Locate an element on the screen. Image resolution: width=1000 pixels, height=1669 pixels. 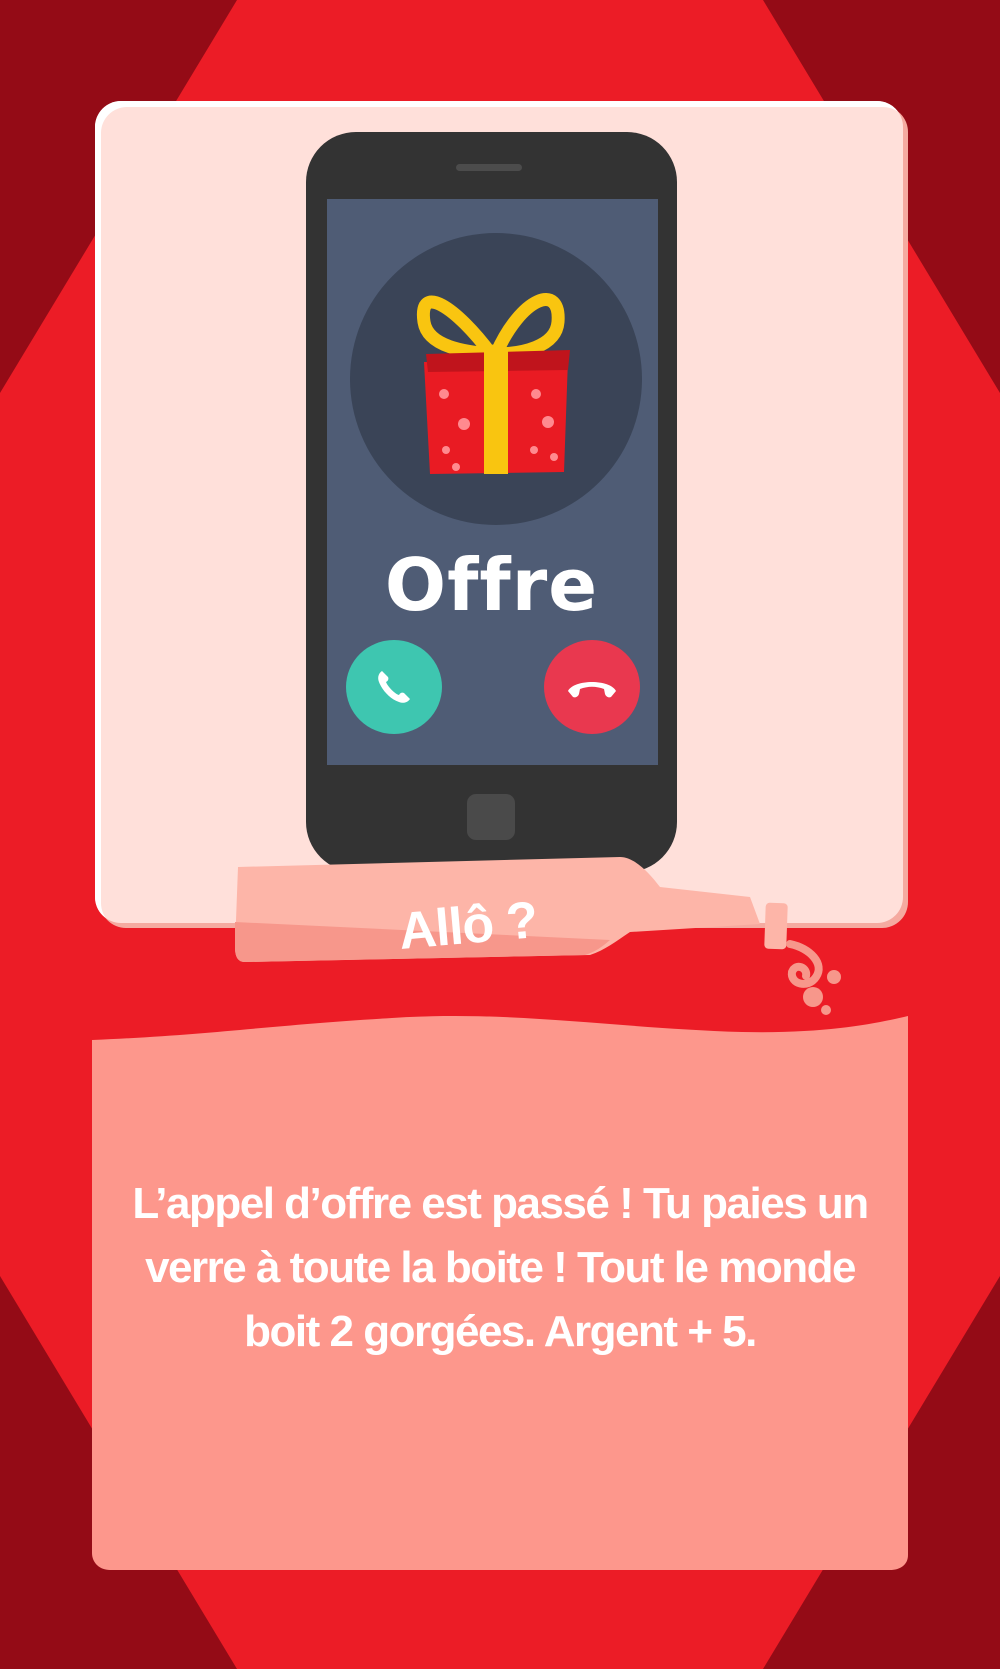
phone-home-button is located at coordinates (492, 817).